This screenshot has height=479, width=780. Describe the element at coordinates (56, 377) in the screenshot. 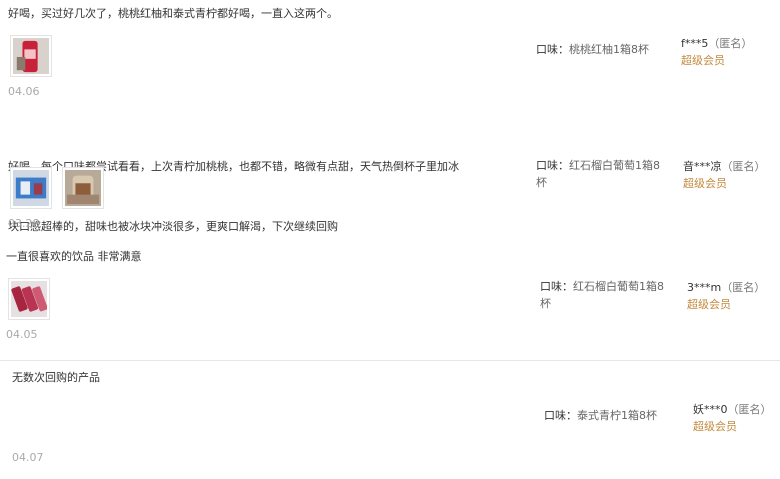

I see `review-text: 无数次回购的产品` at that location.